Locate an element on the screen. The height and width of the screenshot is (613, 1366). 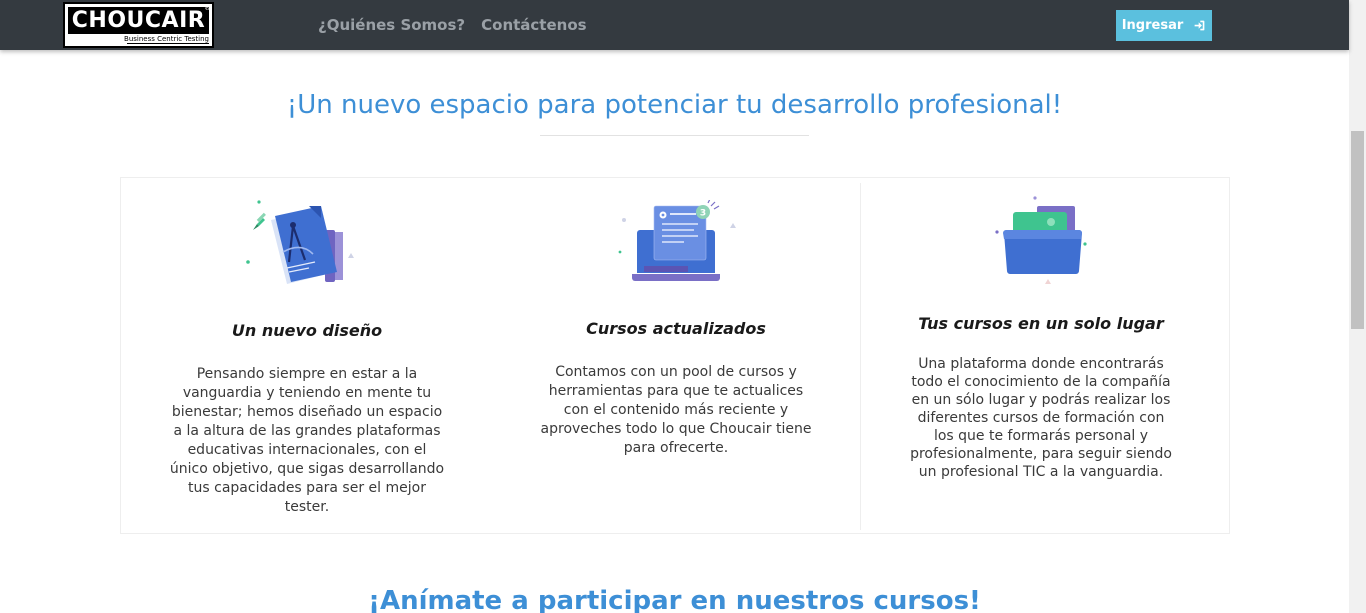
feature-title-updated-courses: Cursos actualizados is located at coordinates (676, 328).